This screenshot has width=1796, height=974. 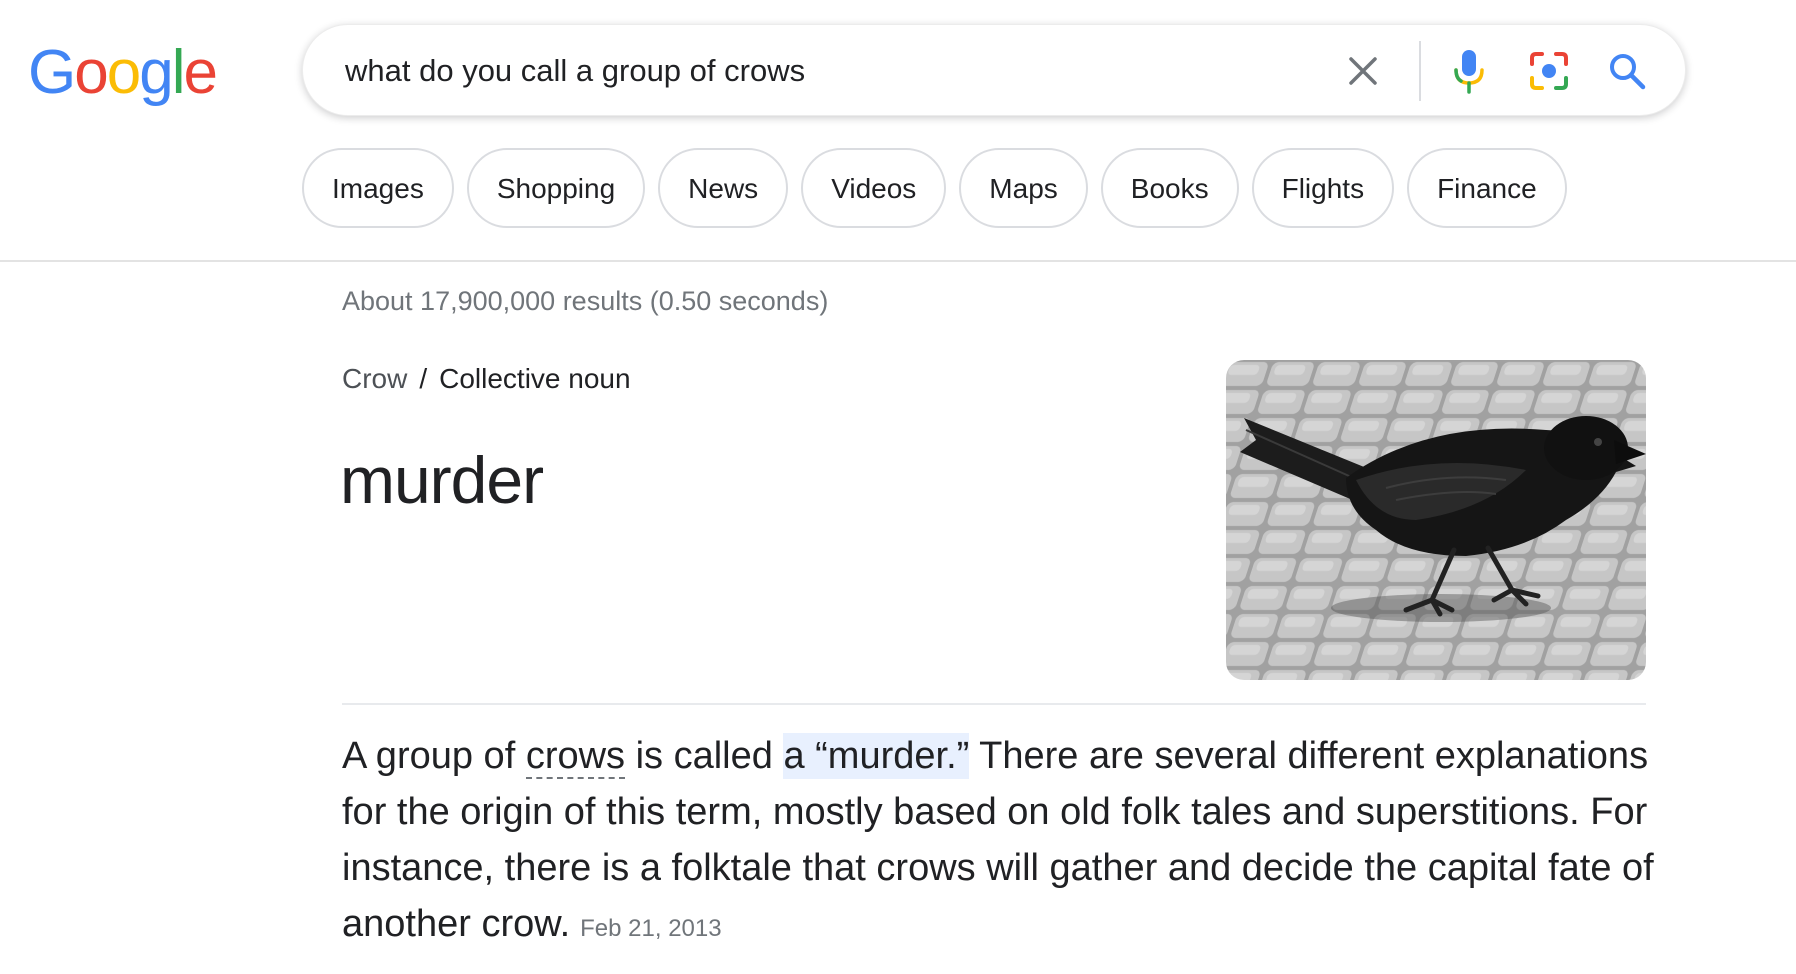 What do you see at coordinates (575, 757) in the screenshot?
I see `crows-link: crows` at bounding box center [575, 757].